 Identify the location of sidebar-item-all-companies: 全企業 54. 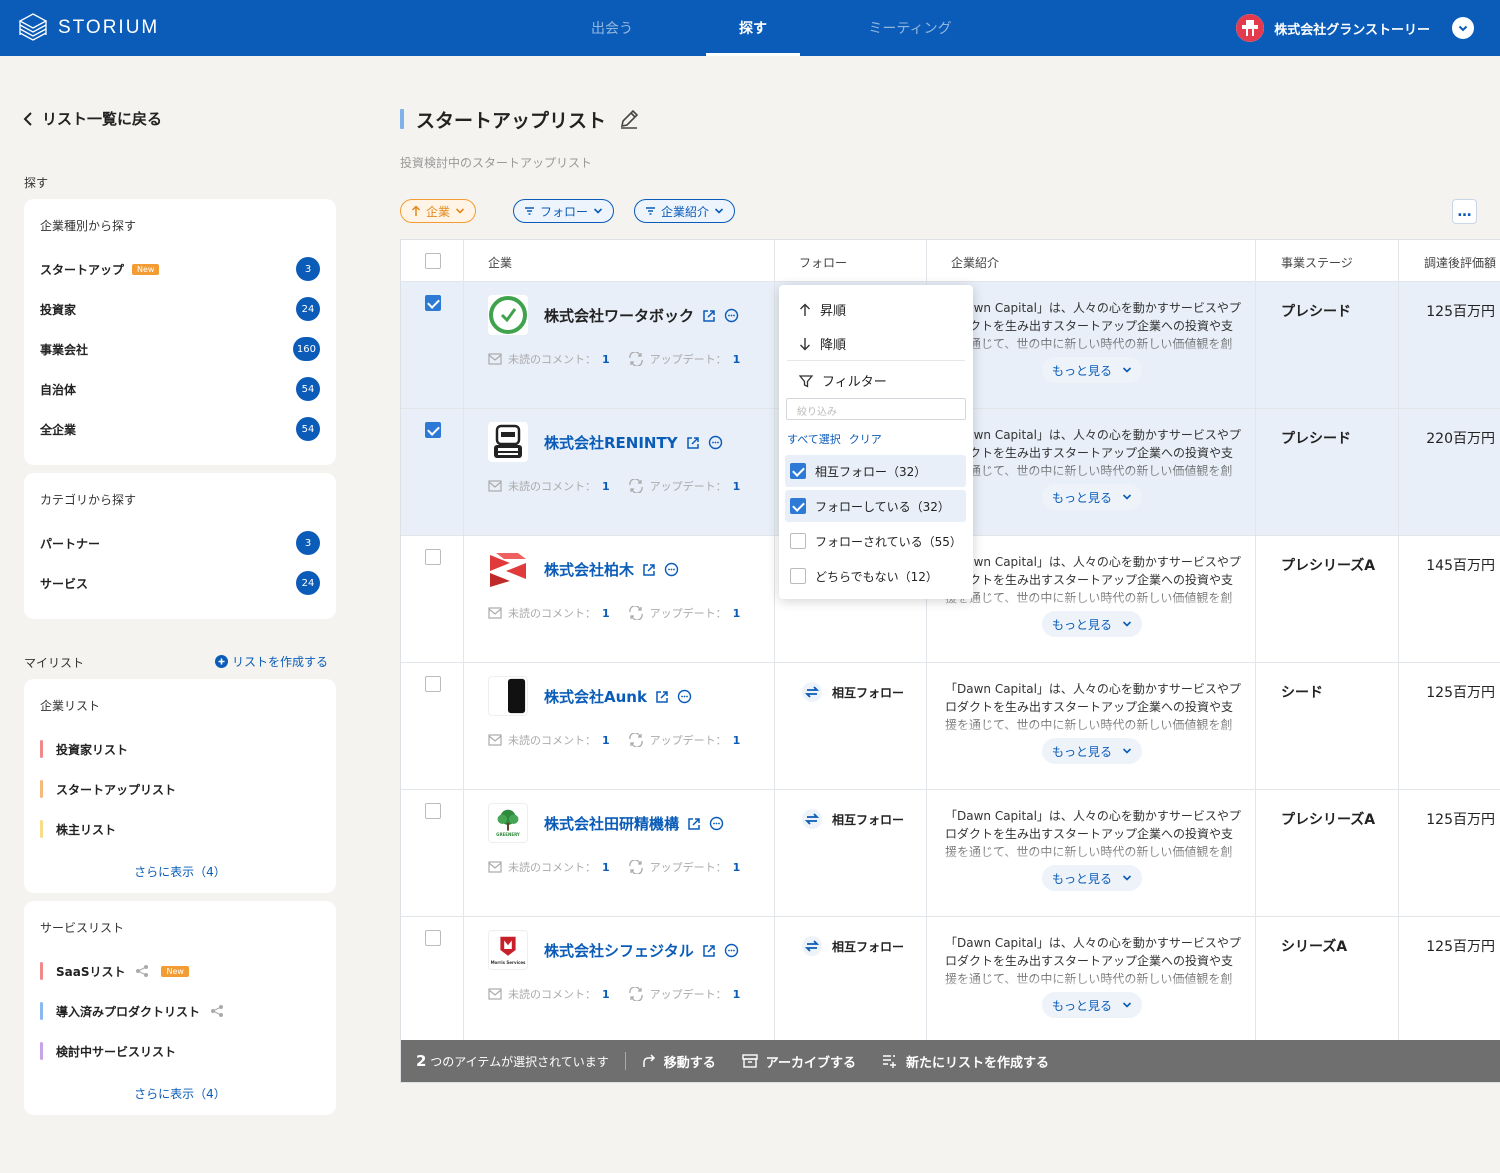
(180, 429).